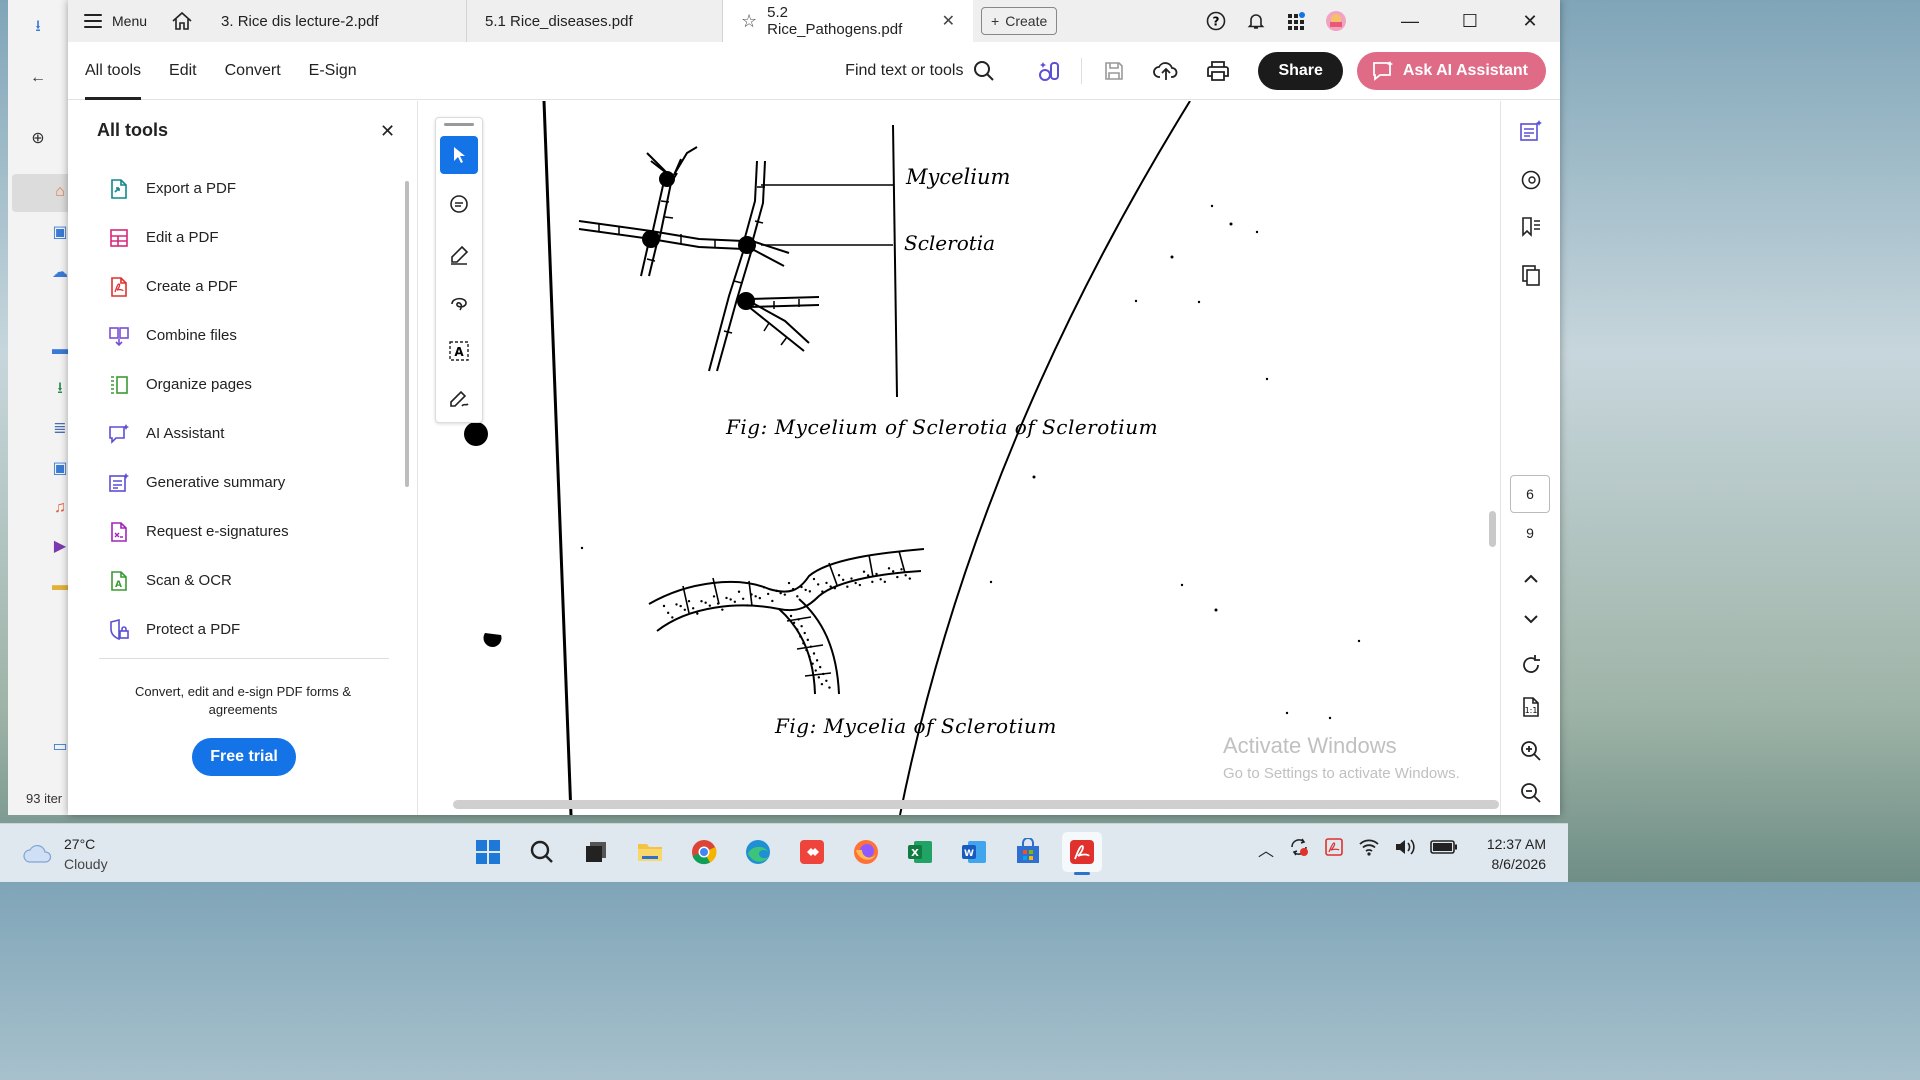 This screenshot has height=1080, width=1920. Describe the element at coordinates (1405, 849) in the screenshot. I see `volume-icon` at that location.